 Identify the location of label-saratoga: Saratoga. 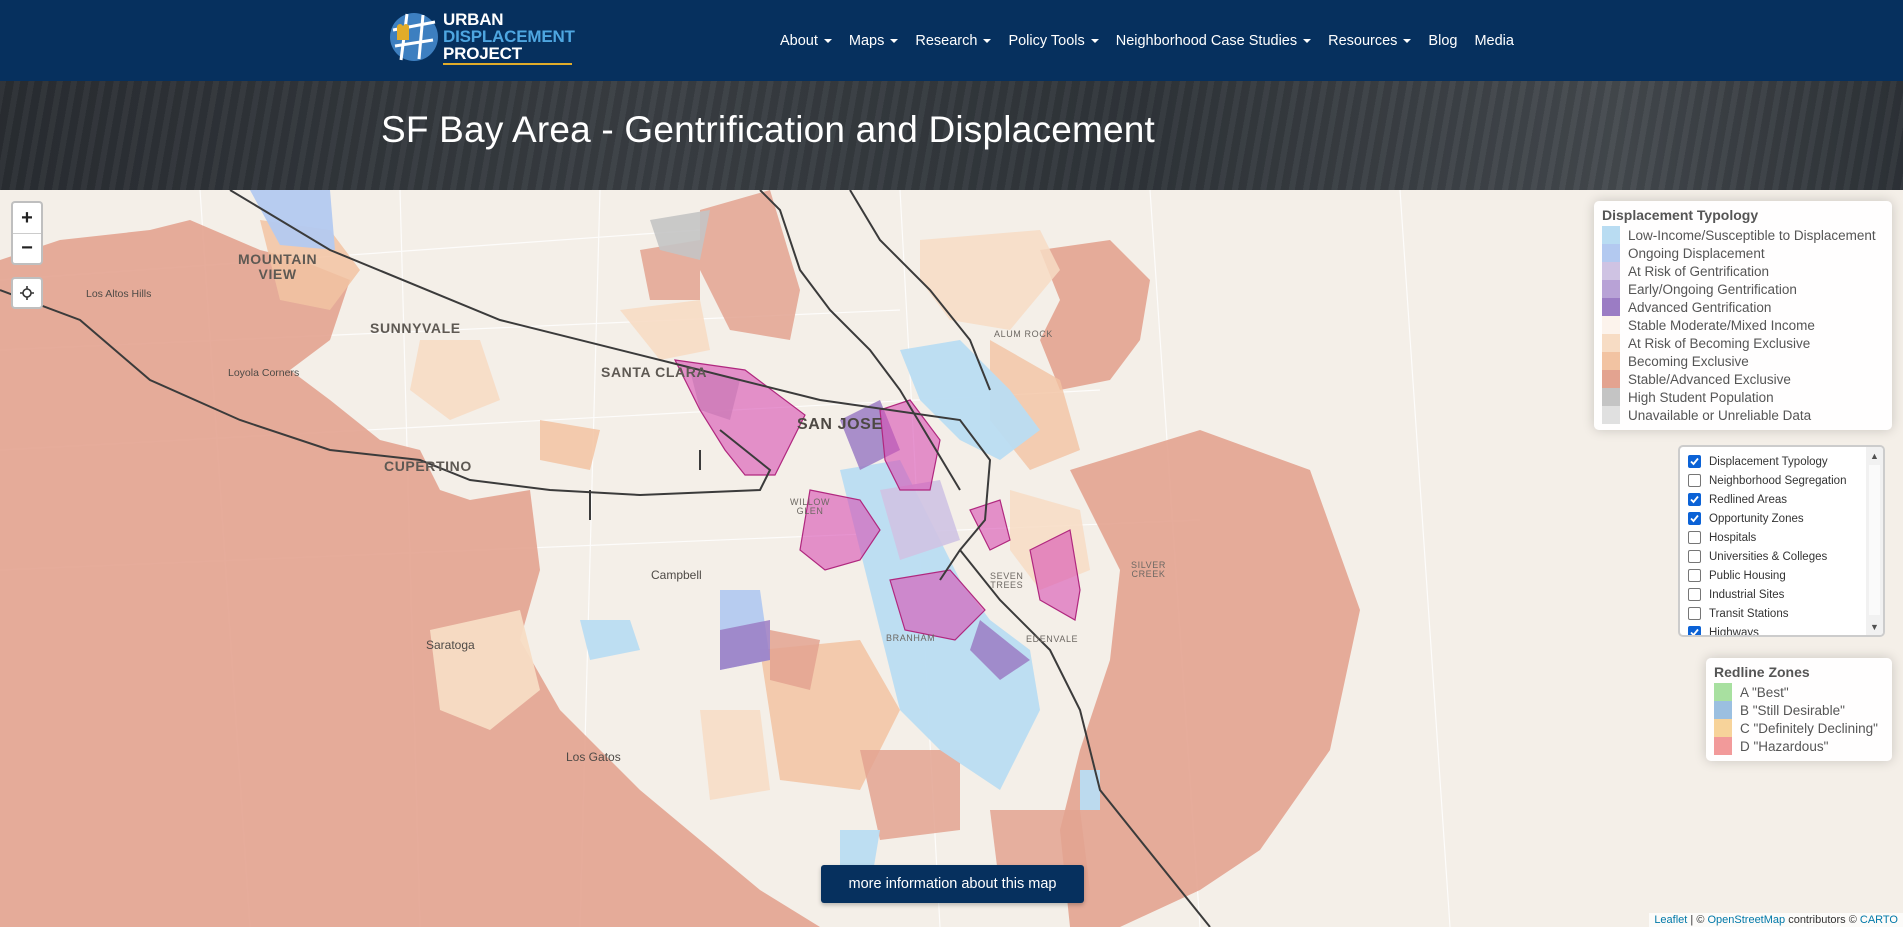
(450, 645).